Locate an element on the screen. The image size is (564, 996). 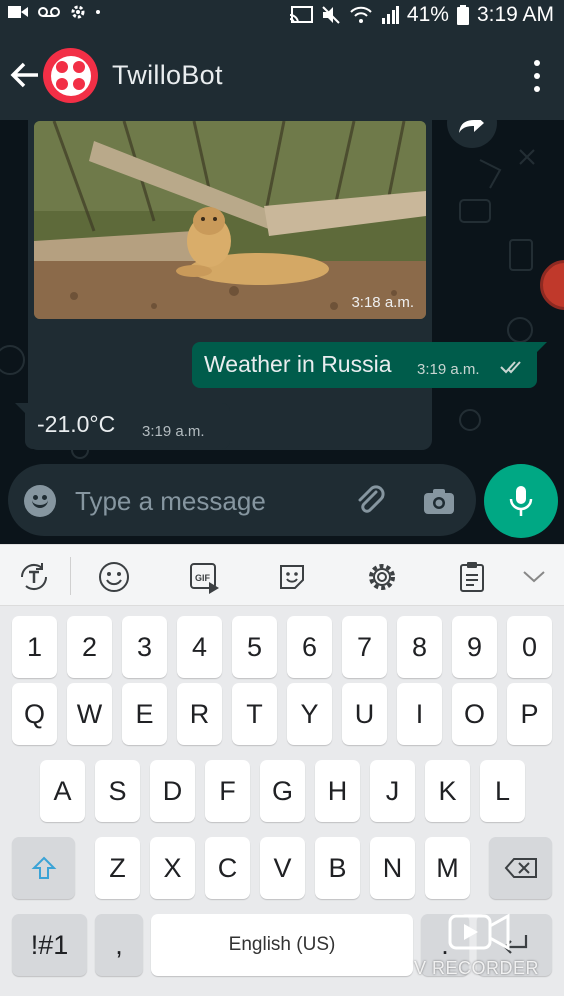
key-3: 3 is located at coordinates (144, 647).